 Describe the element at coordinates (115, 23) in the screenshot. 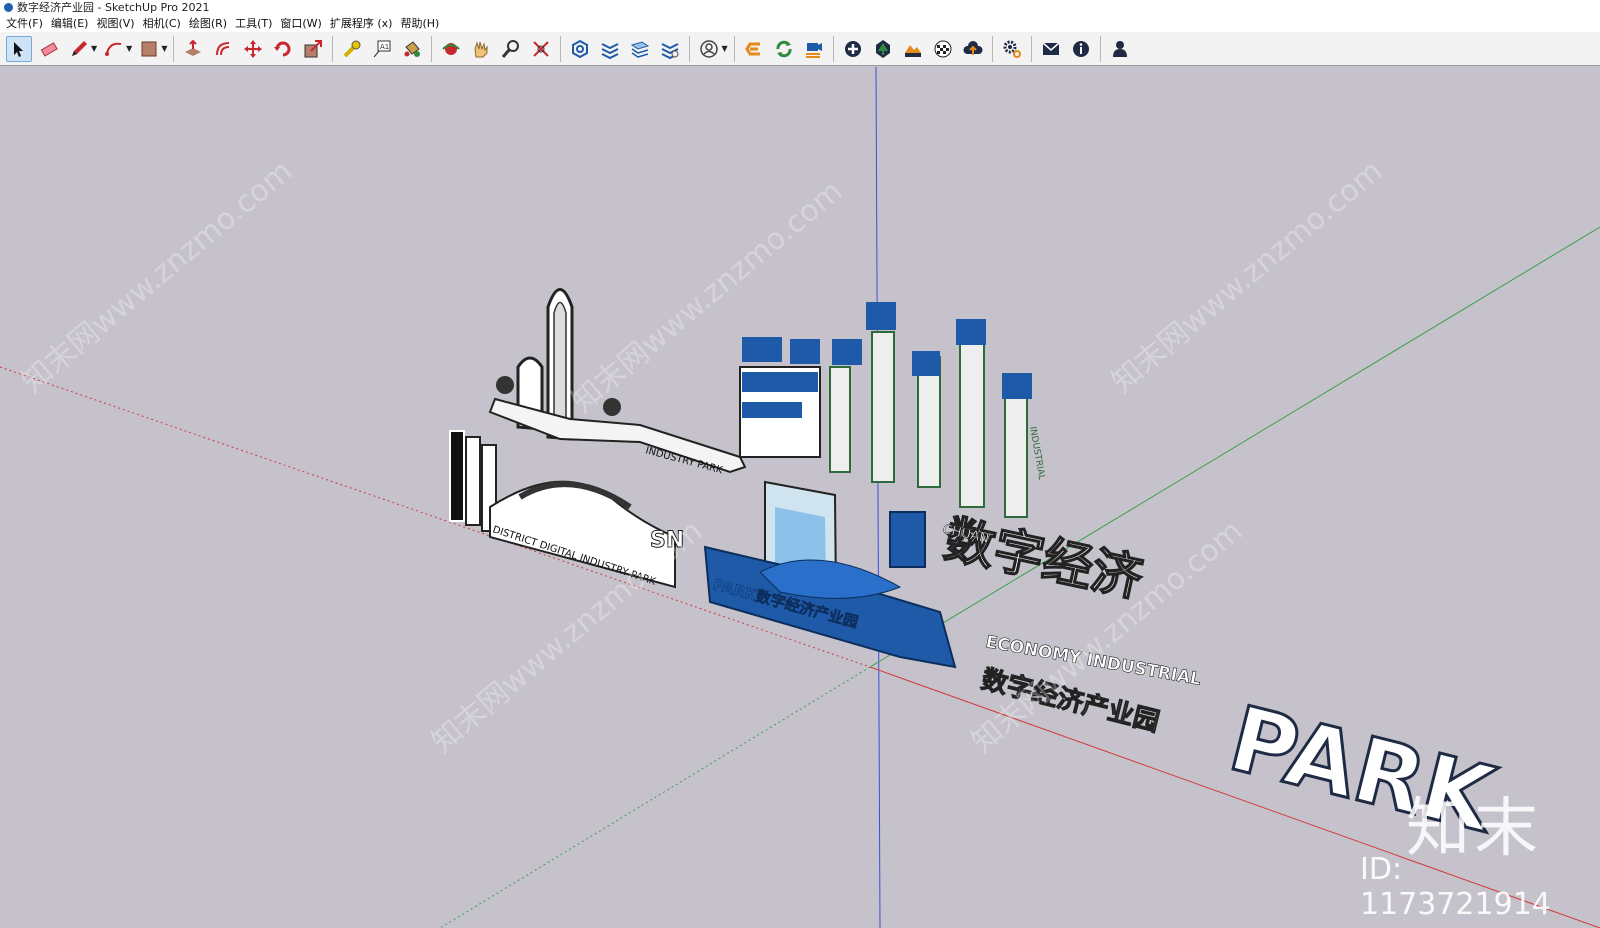

I see `menu-view: 视图(V)` at that location.